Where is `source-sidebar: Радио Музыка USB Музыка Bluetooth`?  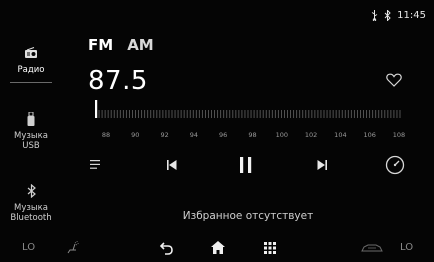
source-sidebar: Радио Музыка USB Музыка Bluetooth is located at coordinates (31, 130).